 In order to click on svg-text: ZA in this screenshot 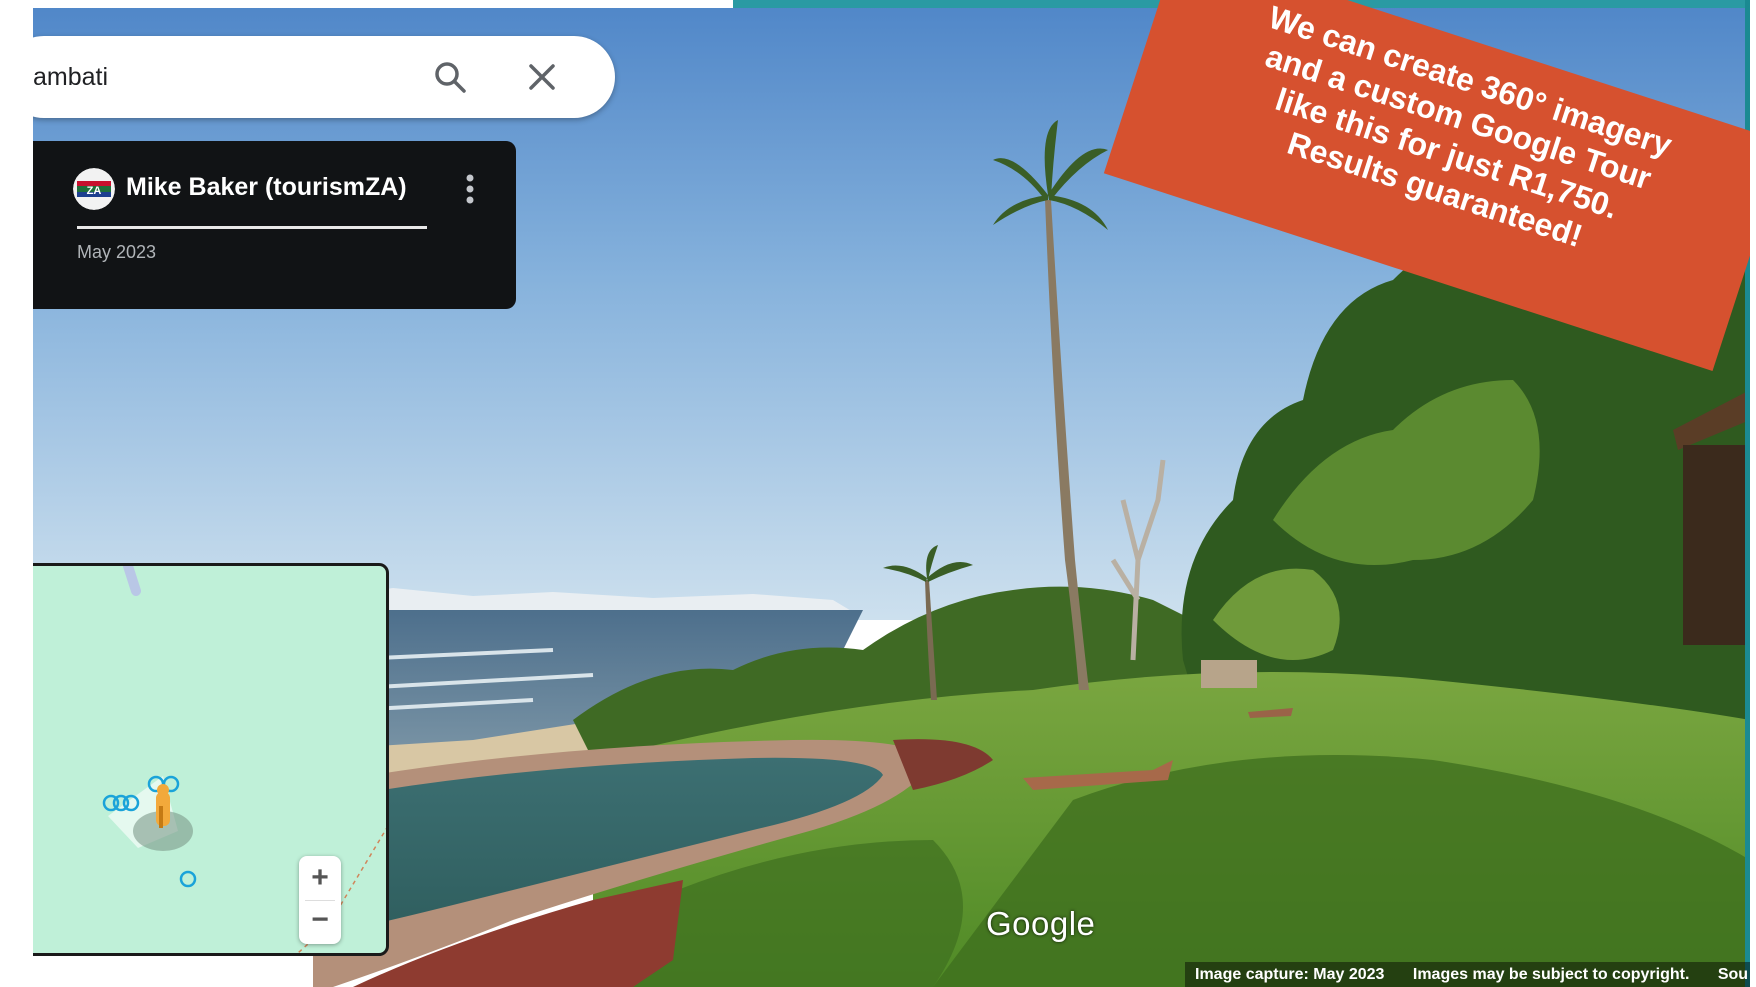, I will do `click(94, 191)`.